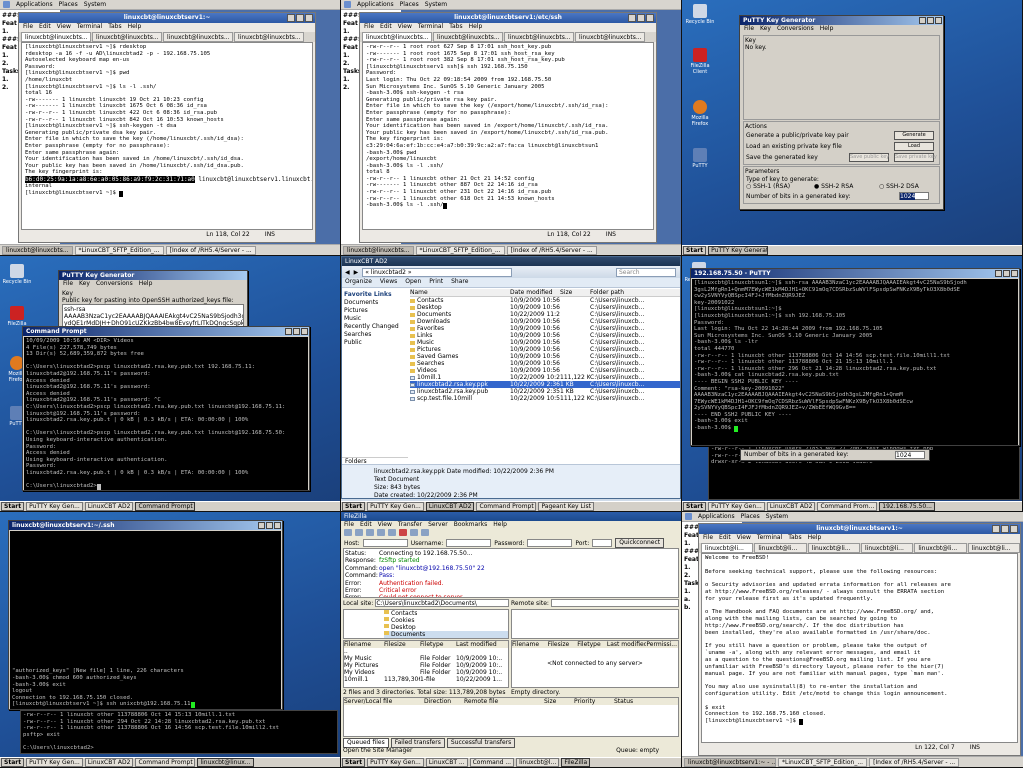  I want to click on toolbar-button: Print, so click(436, 282).